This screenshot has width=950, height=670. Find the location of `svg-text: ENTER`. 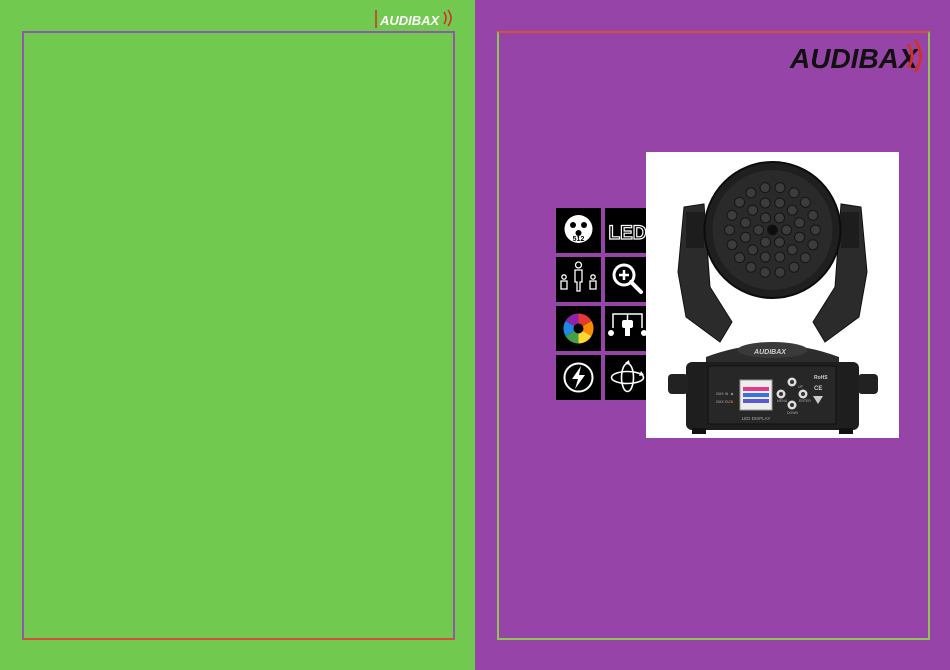

svg-text: ENTER is located at coordinates (805, 401).